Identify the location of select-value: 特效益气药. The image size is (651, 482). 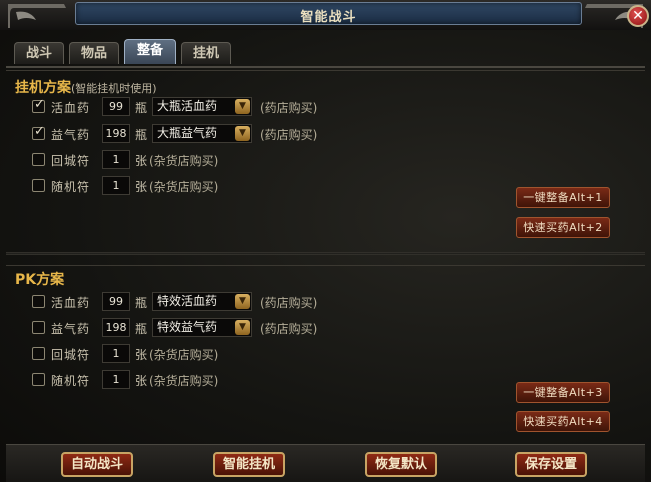
(187, 327).